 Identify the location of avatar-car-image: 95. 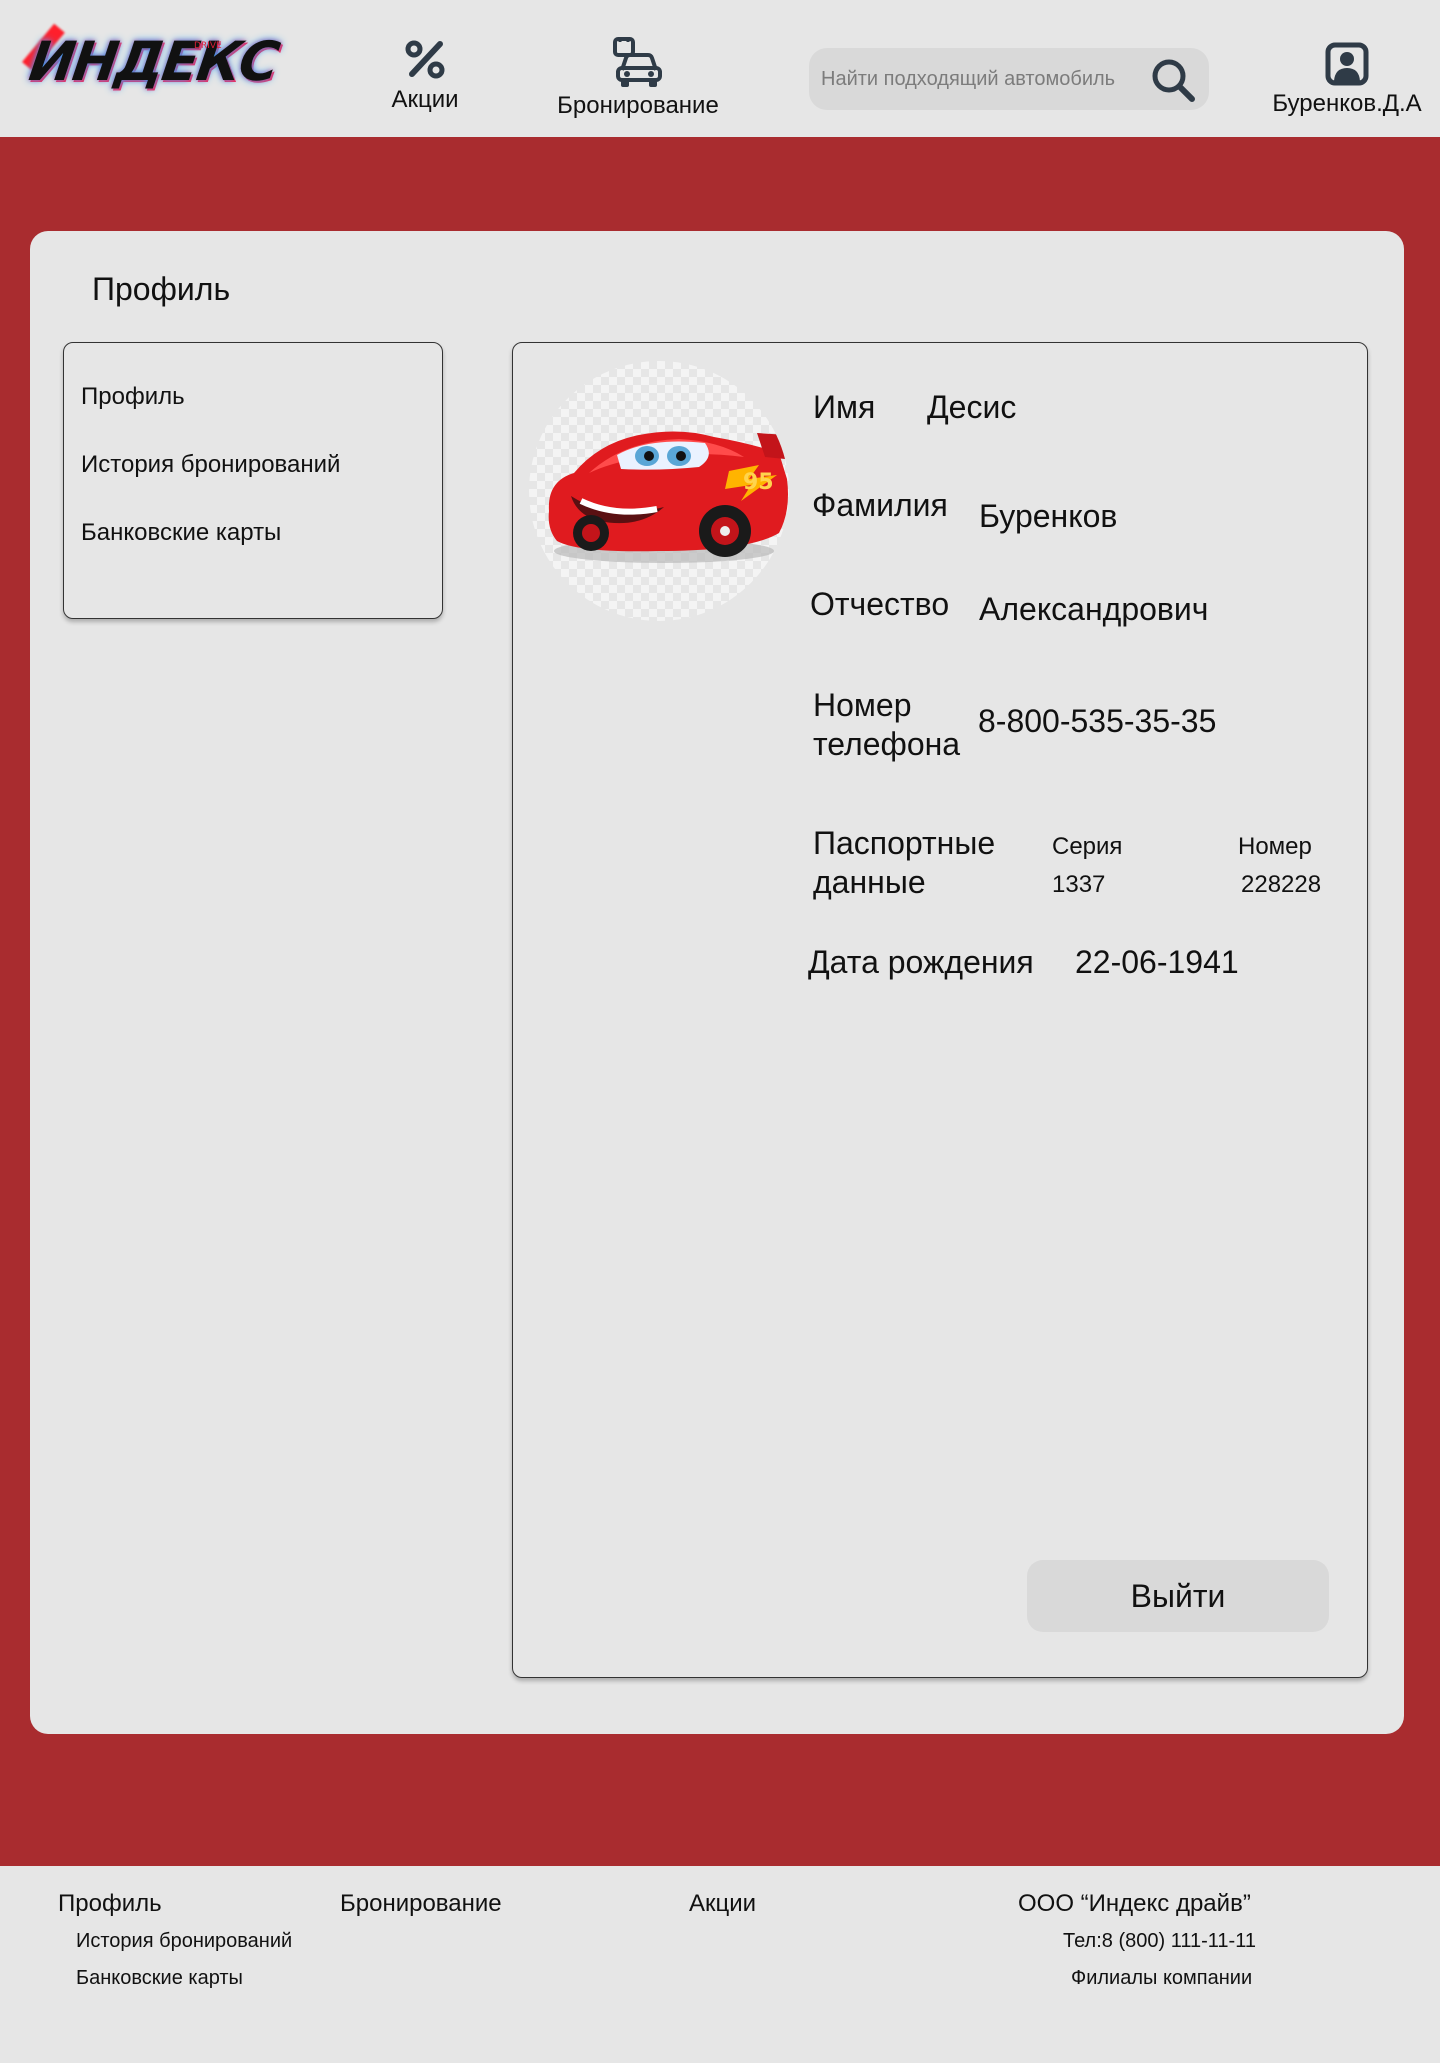
(668, 497).